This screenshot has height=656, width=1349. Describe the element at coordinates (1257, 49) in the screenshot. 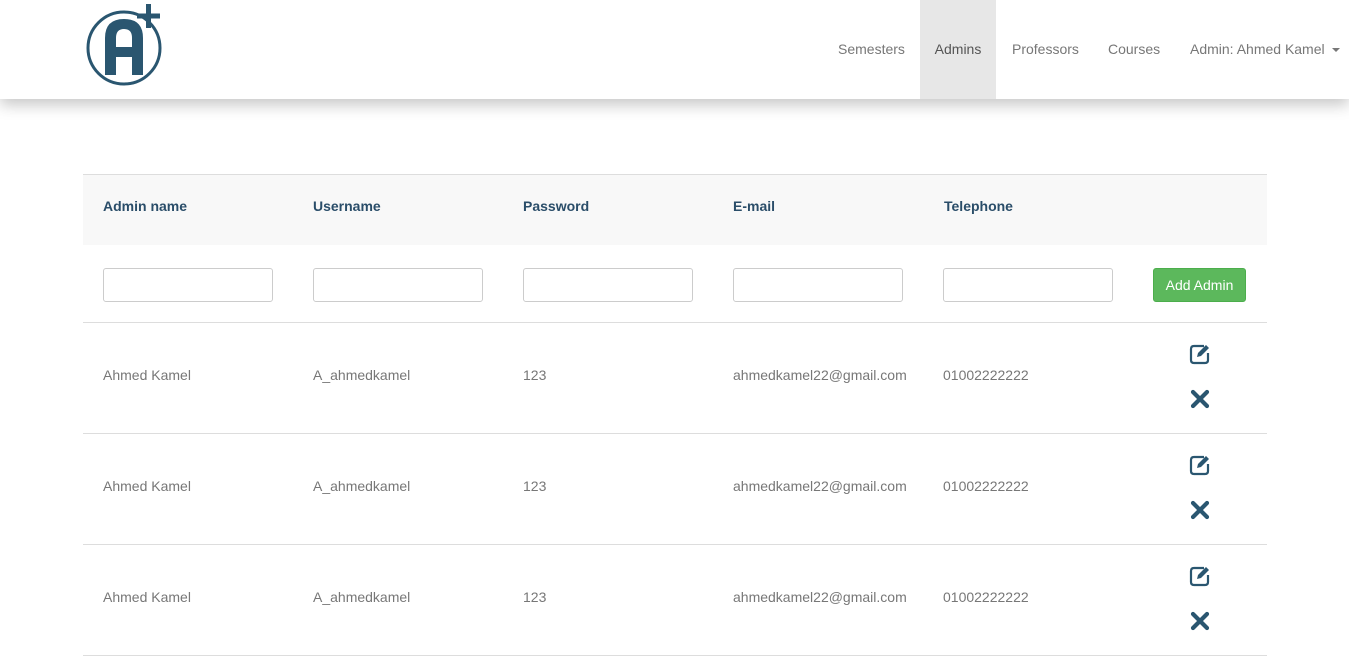

I see `user-menu-label: Admin: Ahmed Kamel` at that location.